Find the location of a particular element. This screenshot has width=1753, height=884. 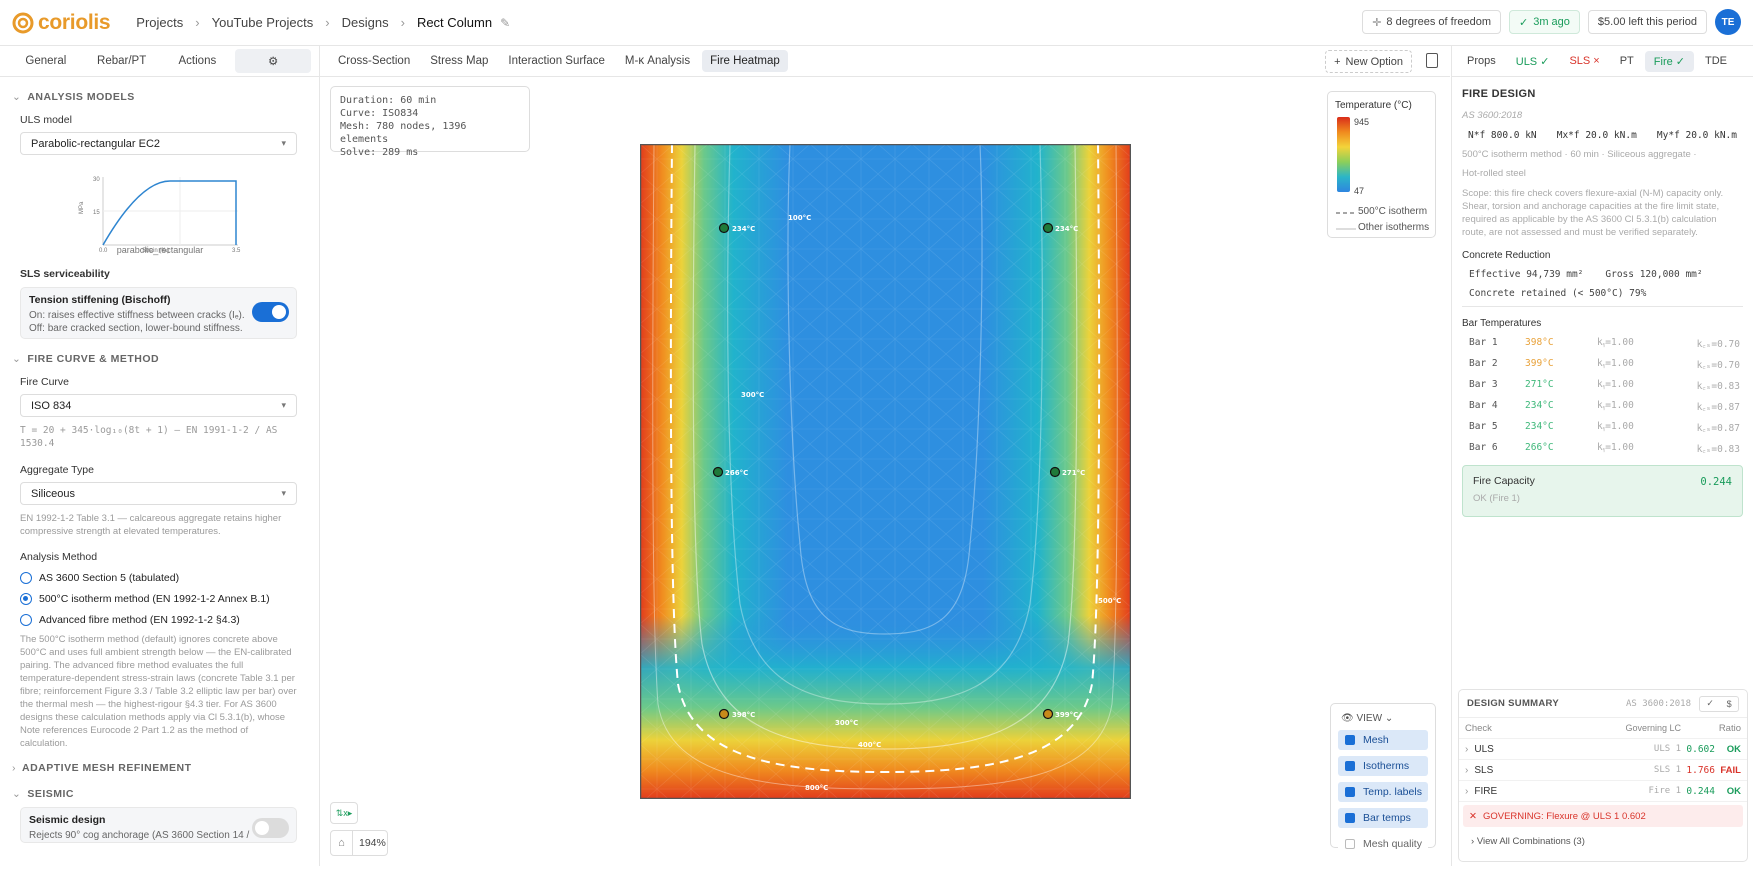

view-options-toggle: 👁︎ VIEW ⌄ is located at coordinates (1388, 718).